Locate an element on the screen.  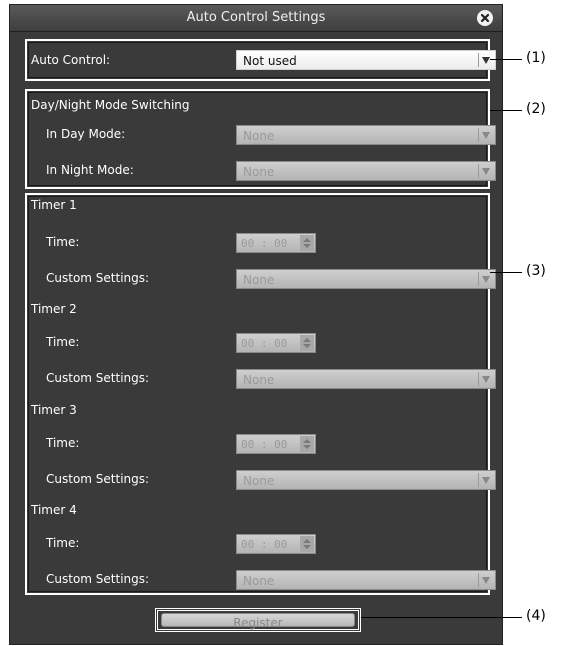
timer-3-time-input: 00 is located at coordinates (276, 444).